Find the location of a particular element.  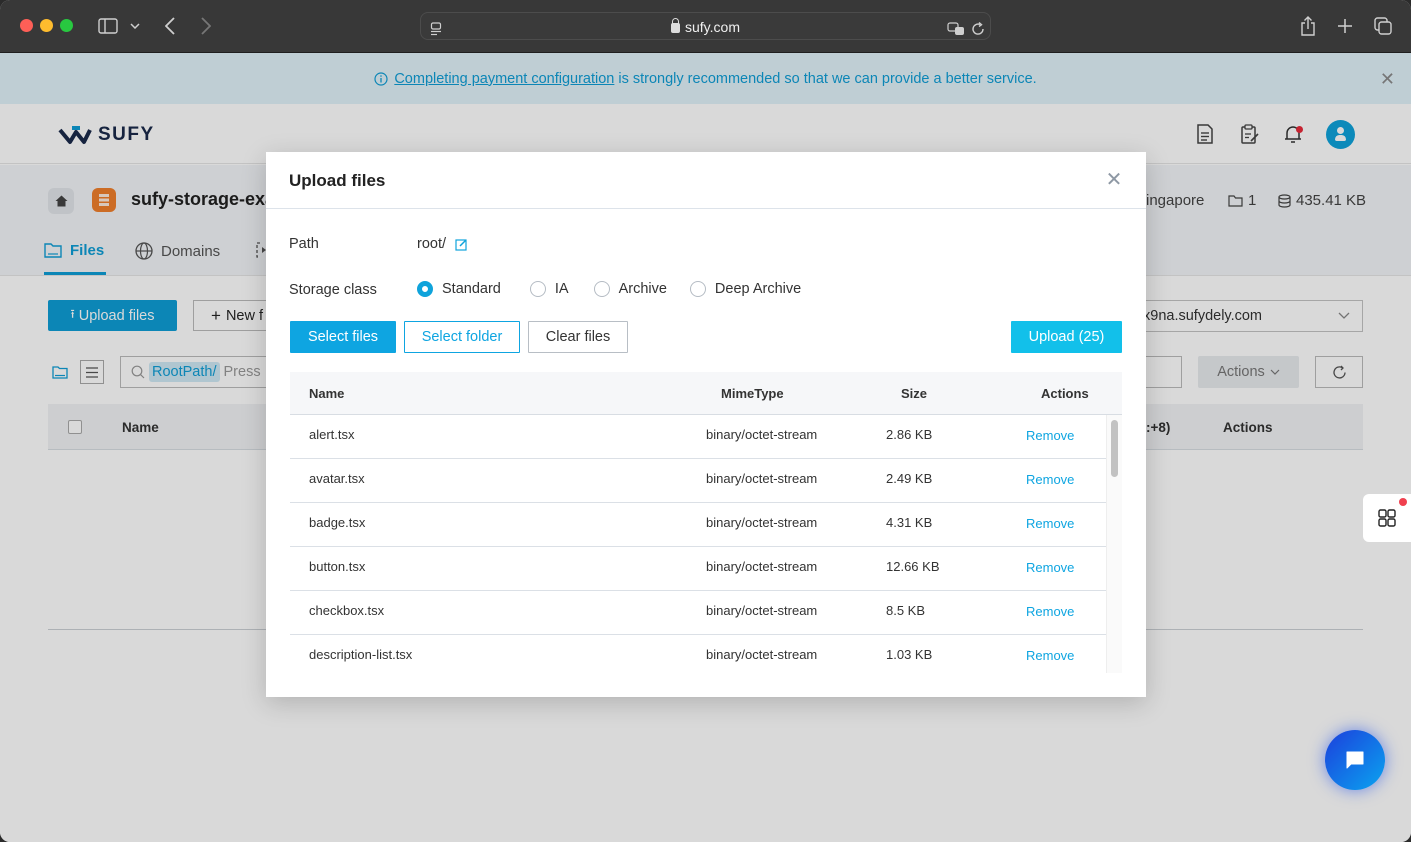

file-name: description-list.tsx is located at coordinates (361, 654).